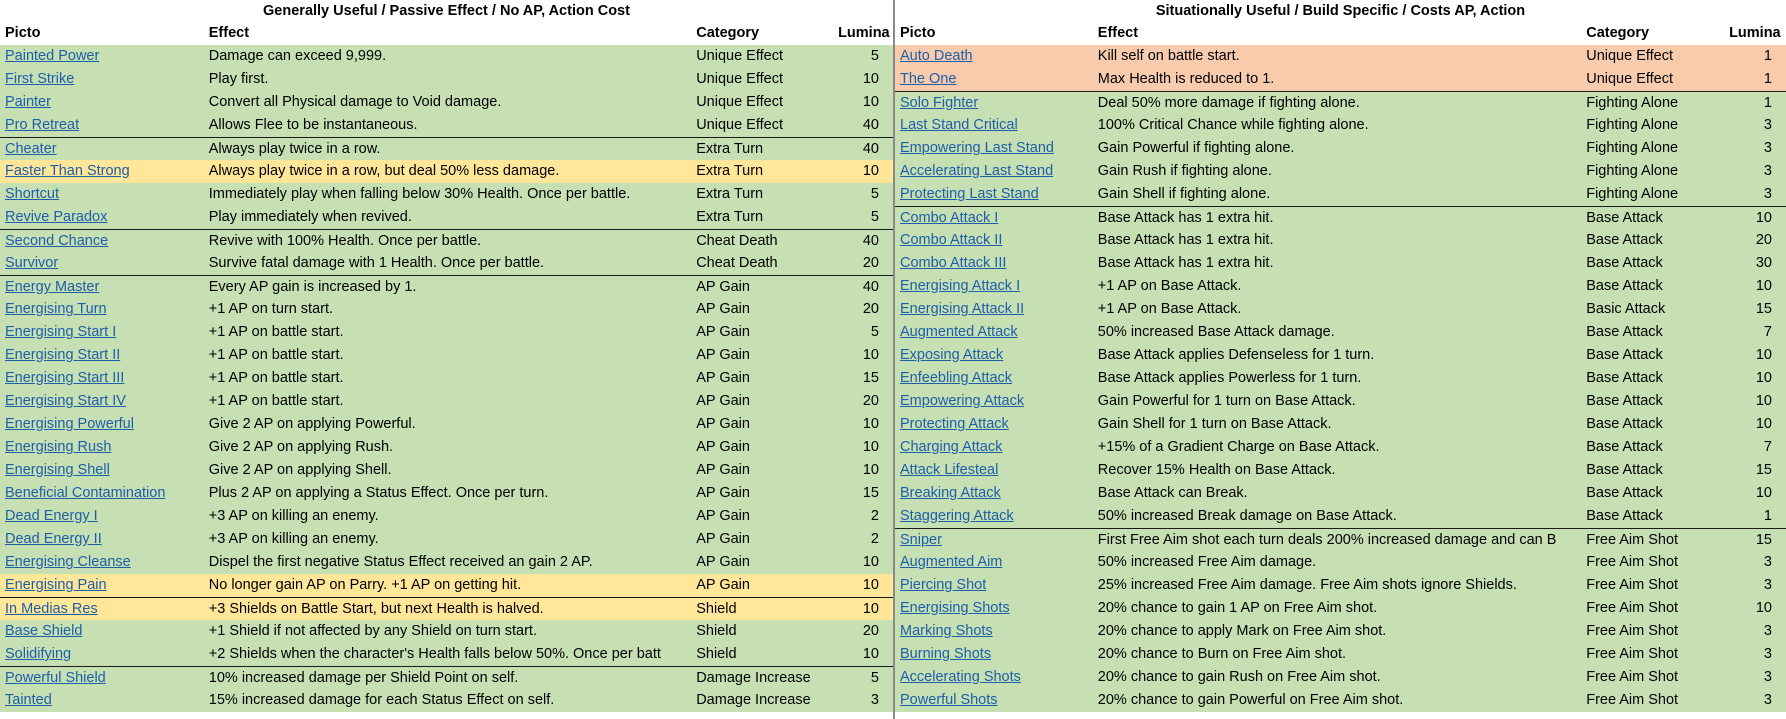 Image resolution: width=1786 pixels, height=719 pixels. Describe the element at coordinates (102, 585) in the screenshot. I see `picto-link: Energising Pain` at that location.